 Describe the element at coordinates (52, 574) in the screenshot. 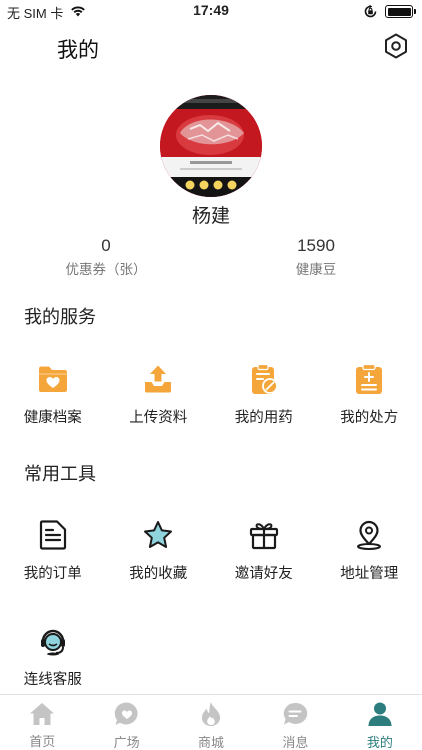

I see `tool-label: 我的订单` at that location.